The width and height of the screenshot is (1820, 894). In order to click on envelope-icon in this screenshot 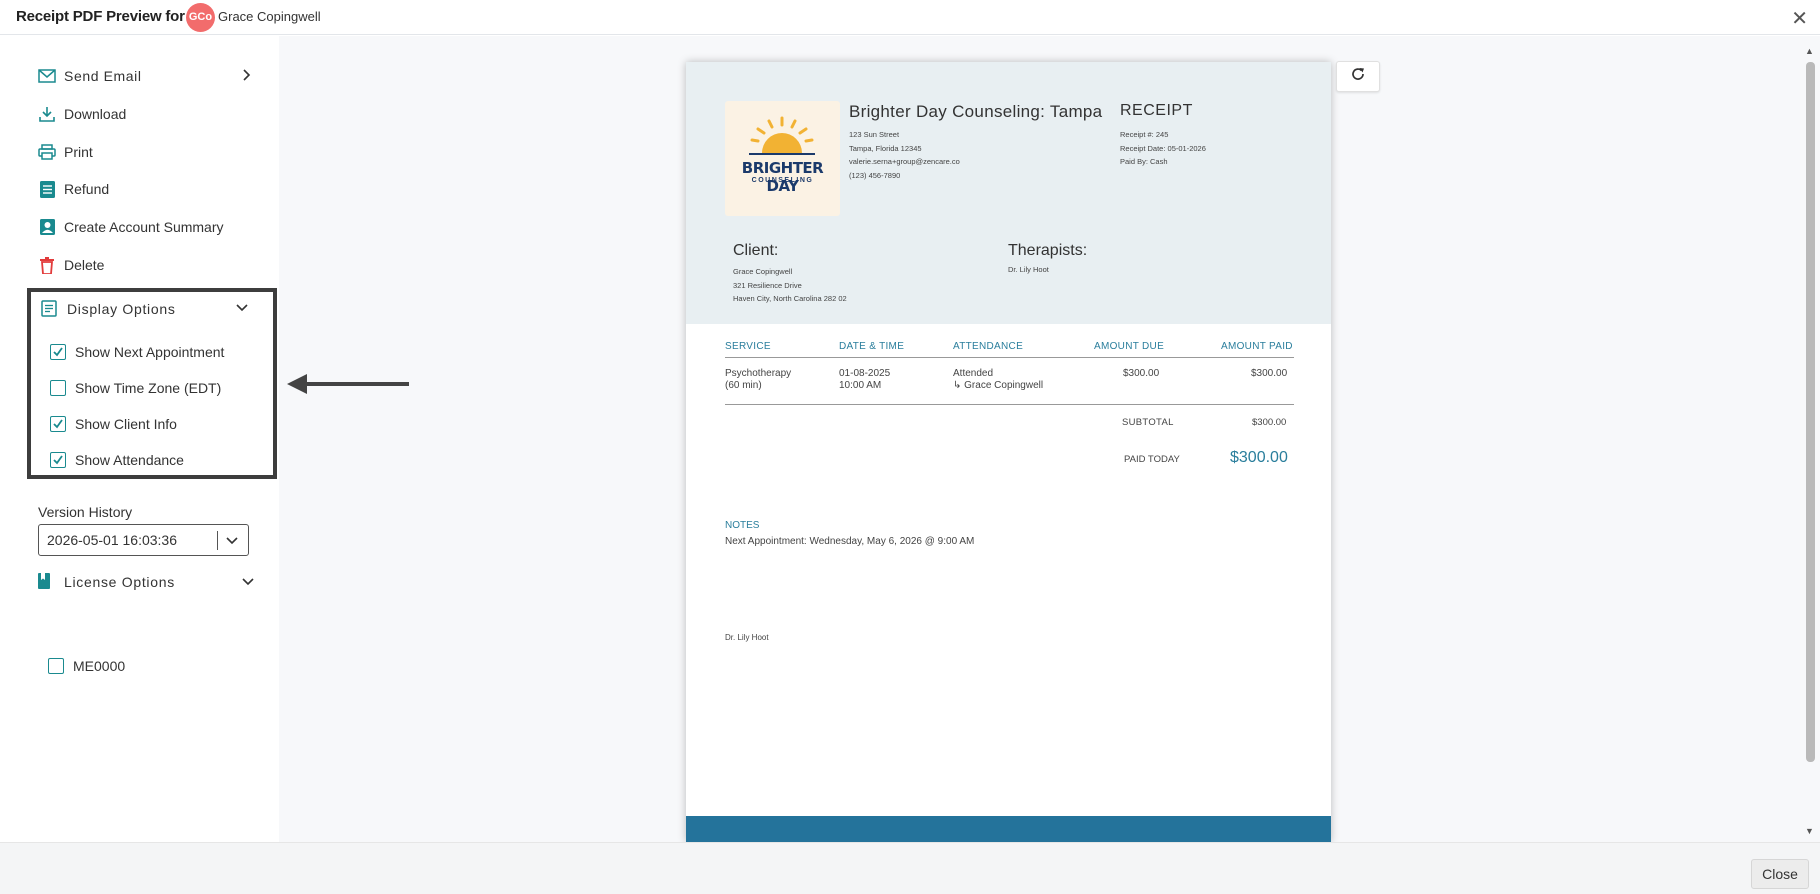, I will do `click(47, 76)`.